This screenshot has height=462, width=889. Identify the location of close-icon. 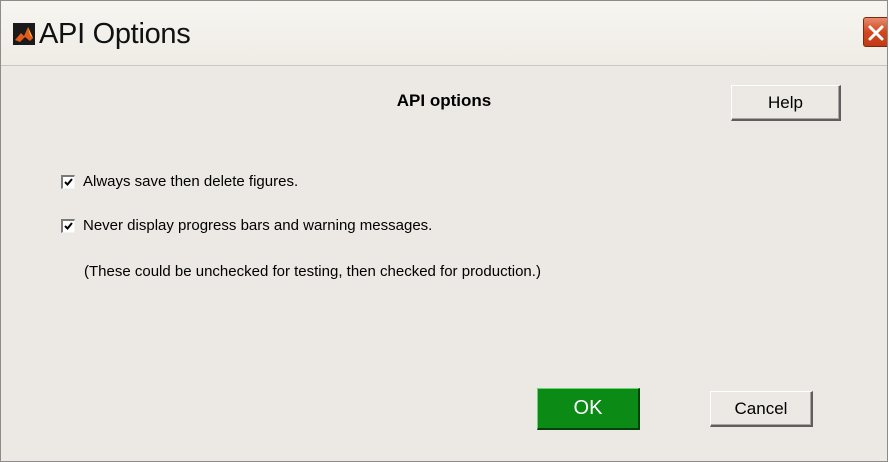
(876, 33).